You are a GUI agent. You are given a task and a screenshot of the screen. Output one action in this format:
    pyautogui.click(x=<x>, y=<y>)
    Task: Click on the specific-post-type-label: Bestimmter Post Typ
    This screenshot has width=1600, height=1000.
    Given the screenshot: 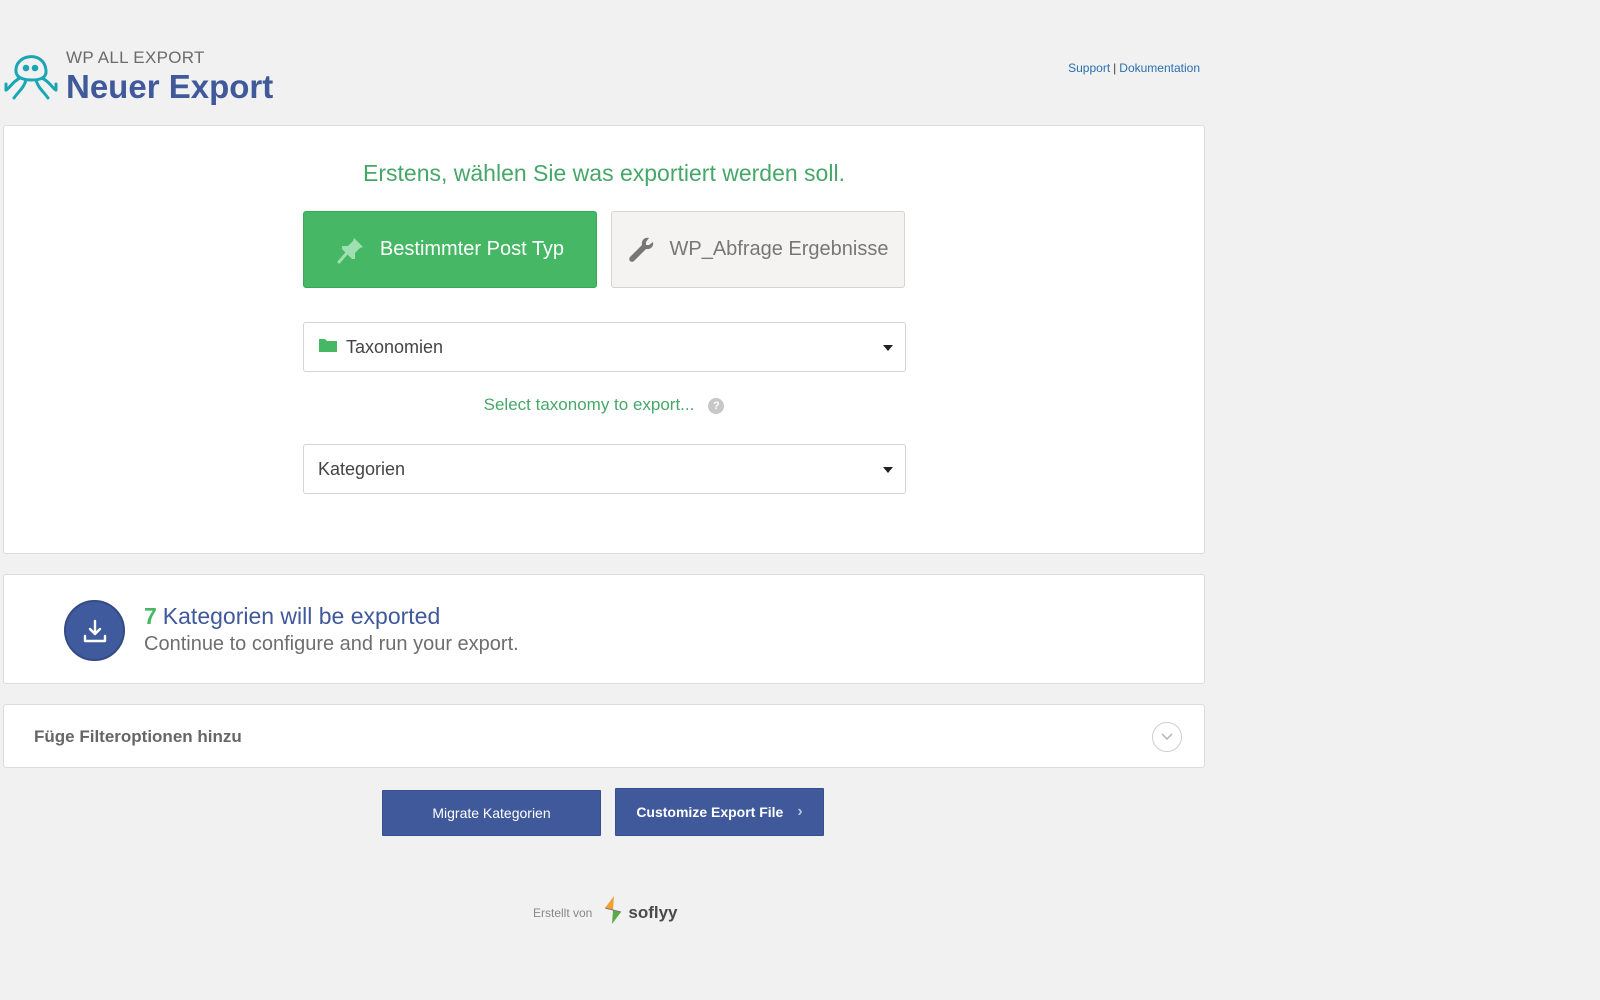 What is the action you would take?
    pyautogui.click(x=472, y=249)
    